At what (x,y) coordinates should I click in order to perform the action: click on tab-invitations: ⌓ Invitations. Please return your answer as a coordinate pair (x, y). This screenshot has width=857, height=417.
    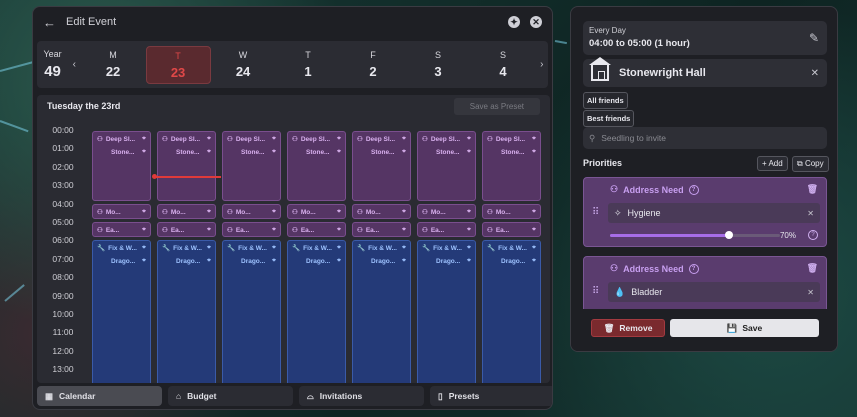
    Looking at the image, I should click on (361, 396).